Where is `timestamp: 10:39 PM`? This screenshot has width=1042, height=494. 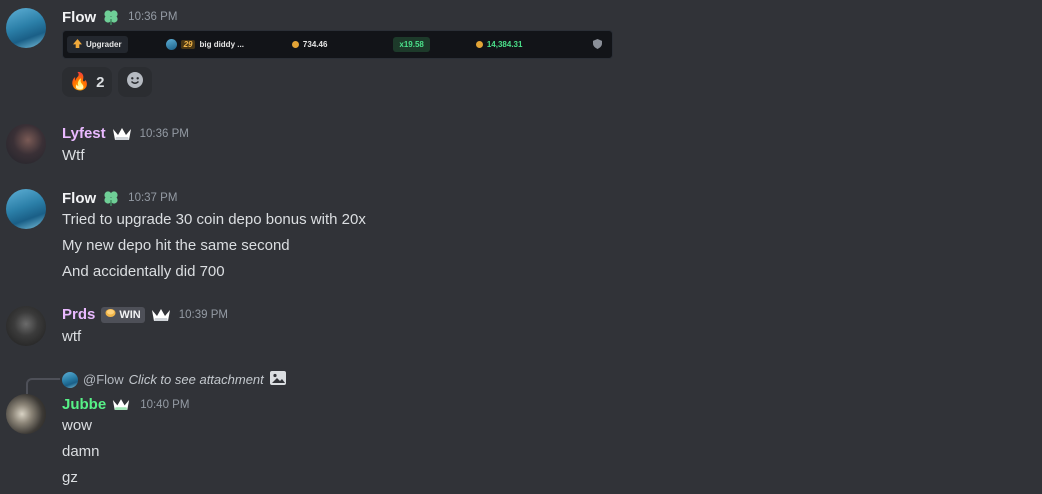
timestamp: 10:39 PM is located at coordinates (203, 314).